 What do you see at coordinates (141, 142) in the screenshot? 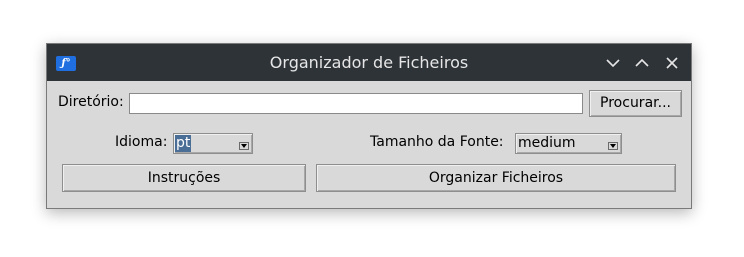
I see `language-label: Idioma:` at bounding box center [141, 142].